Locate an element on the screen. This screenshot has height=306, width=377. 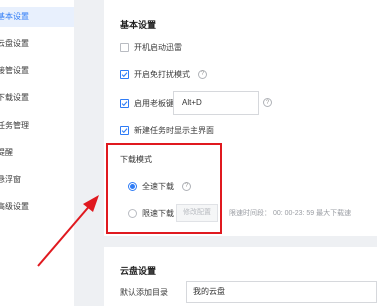
cloud-settings-title: 云盘设置 is located at coordinates (138, 271).